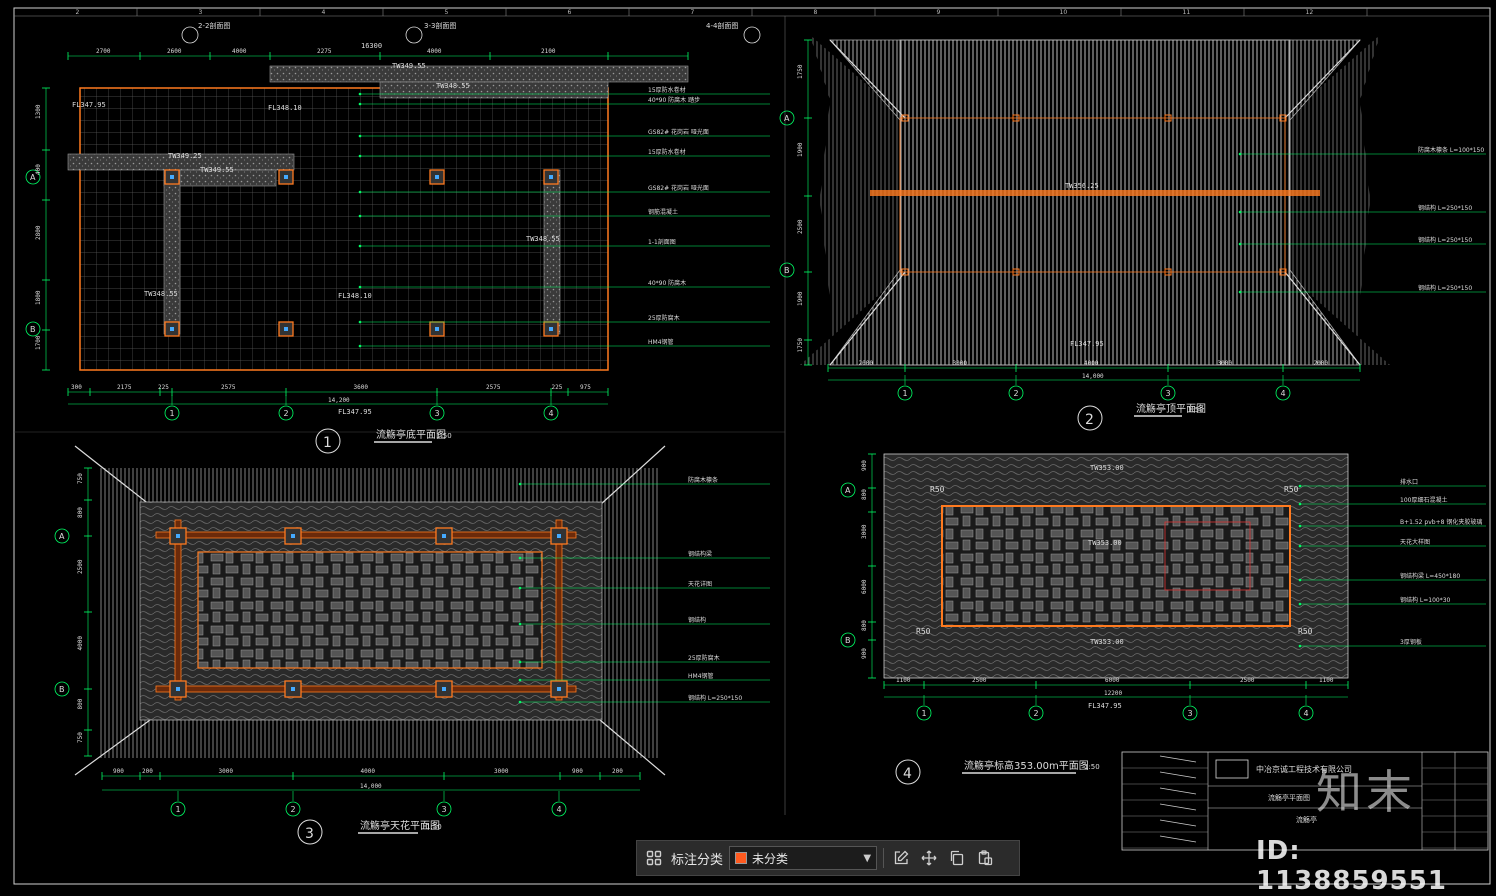 The height and width of the screenshot is (896, 1496). I want to click on callout-text: 15厚防水卷材, so click(667, 152).